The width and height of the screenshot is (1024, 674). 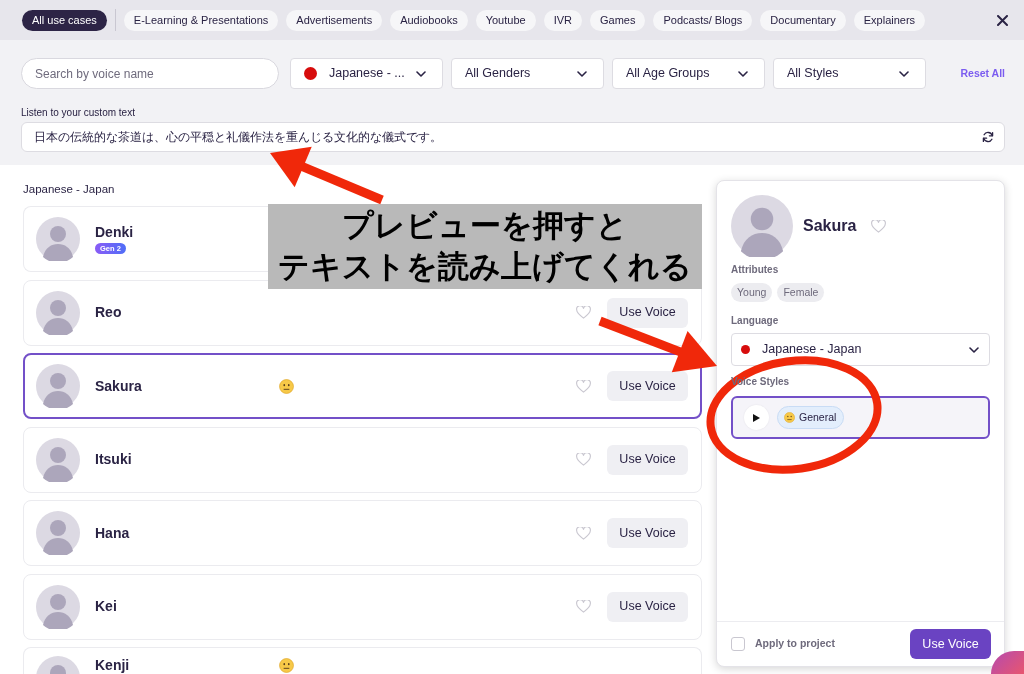 I want to click on voice-style-row: General, so click(x=860, y=417).